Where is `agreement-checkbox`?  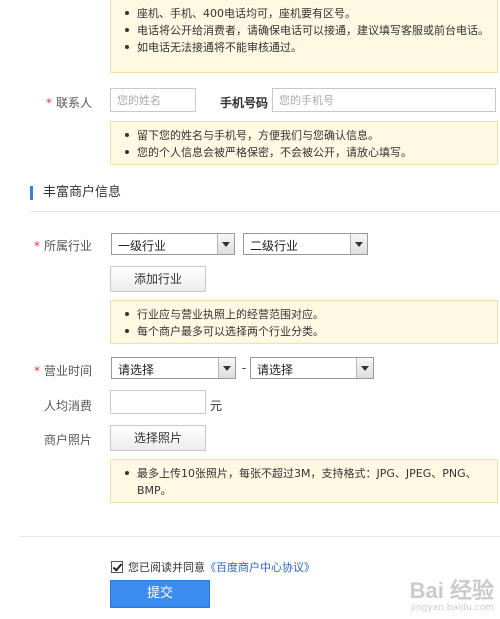 agreement-checkbox is located at coordinates (117, 567).